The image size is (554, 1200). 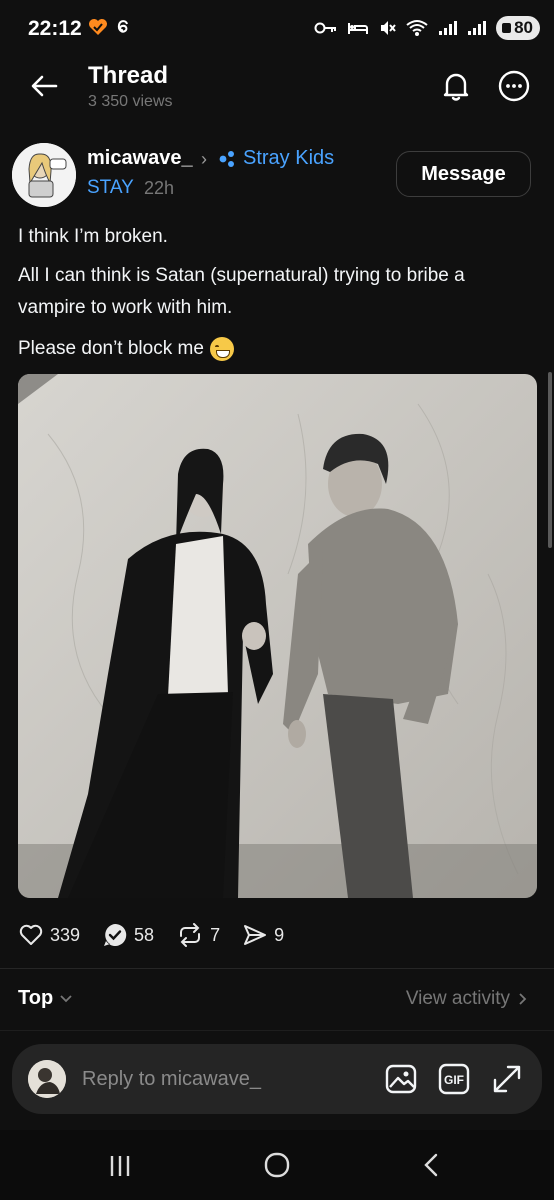 I want to click on heart-check-icon, so click(x=98, y=27).